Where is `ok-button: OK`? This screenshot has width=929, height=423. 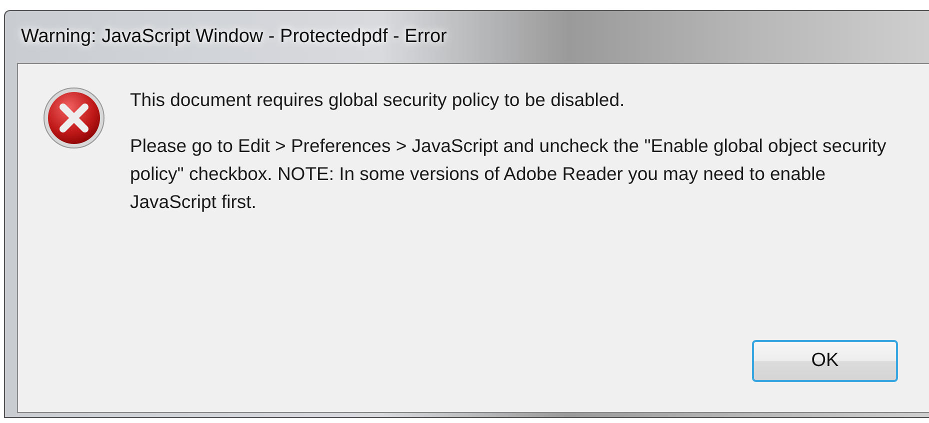 ok-button: OK is located at coordinates (825, 361).